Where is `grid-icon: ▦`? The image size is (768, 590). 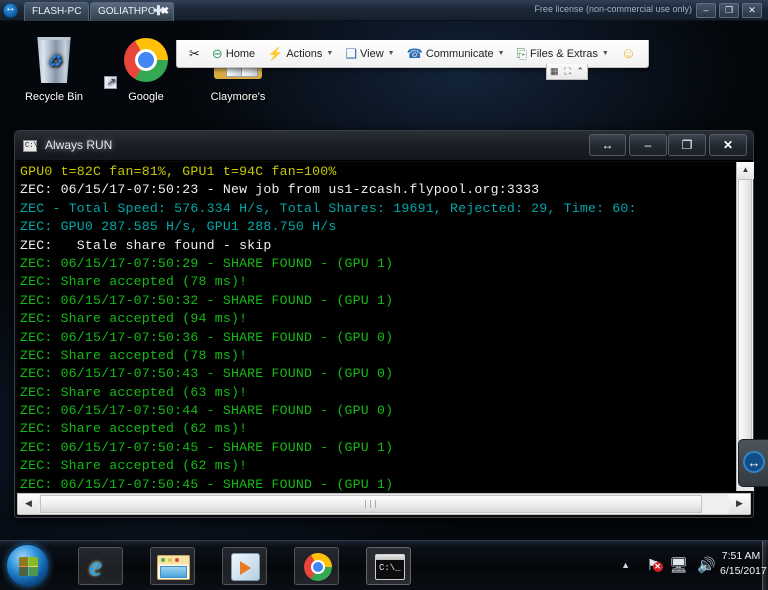 grid-icon: ▦ is located at coordinates (554, 71).